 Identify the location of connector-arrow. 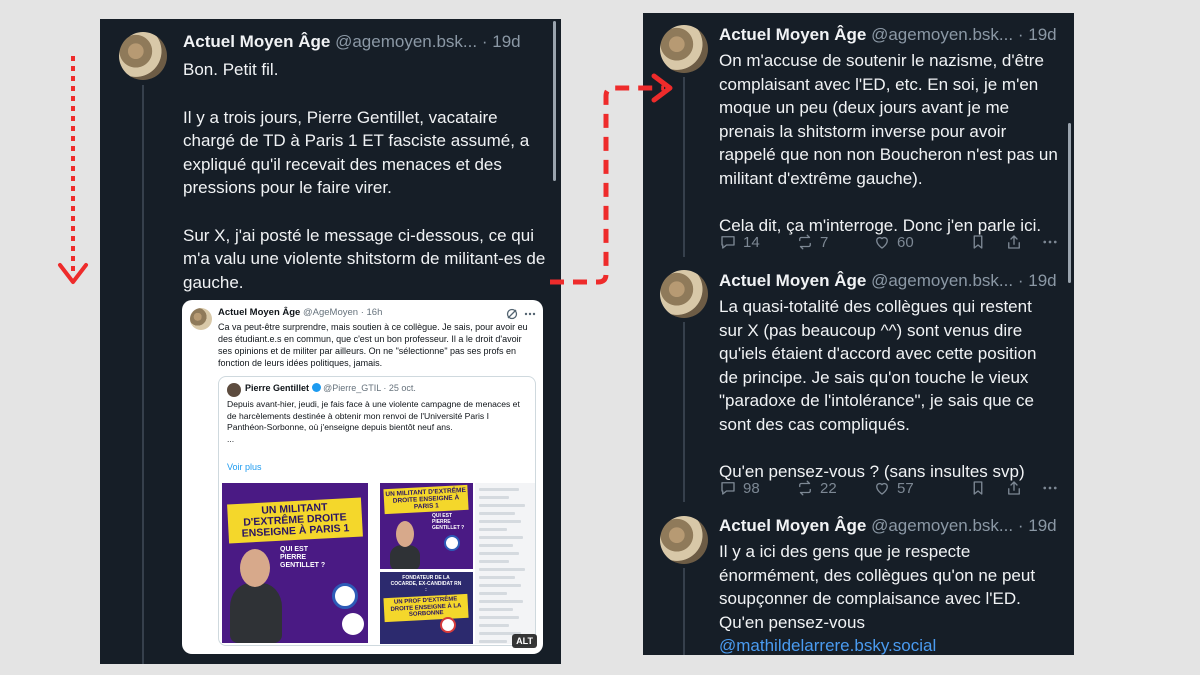
(611, 179).